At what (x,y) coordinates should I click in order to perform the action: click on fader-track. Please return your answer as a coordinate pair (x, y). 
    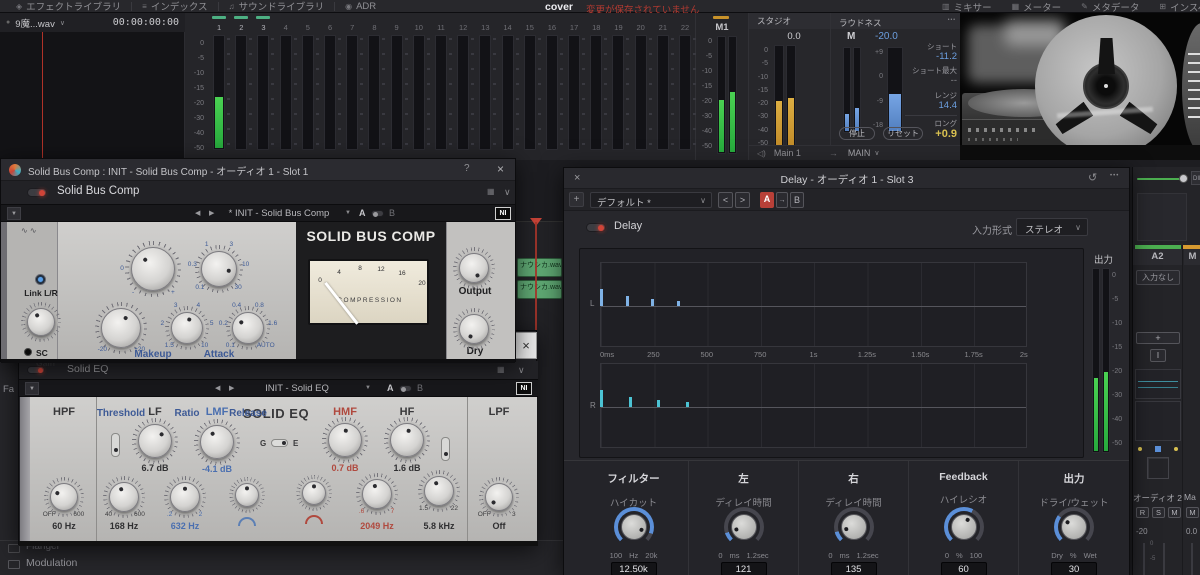
    Looking at the image, I should click on (1164, 559).